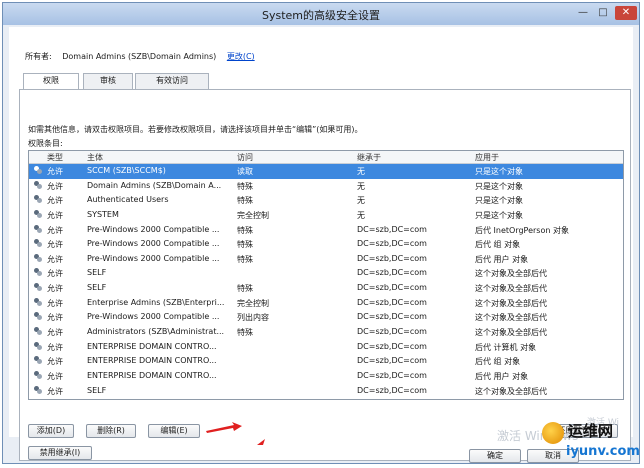 The height and width of the screenshot is (468, 644). Describe the element at coordinates (253, 318) in the screenshot. I see `cell-access: 列出内容` at that location.